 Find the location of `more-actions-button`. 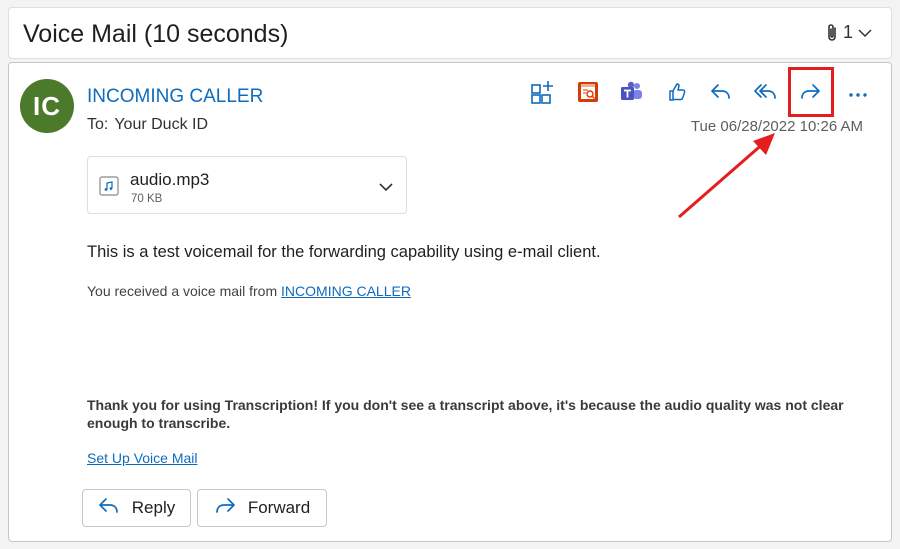

more-actions-button is located at coordinates (858, 94).